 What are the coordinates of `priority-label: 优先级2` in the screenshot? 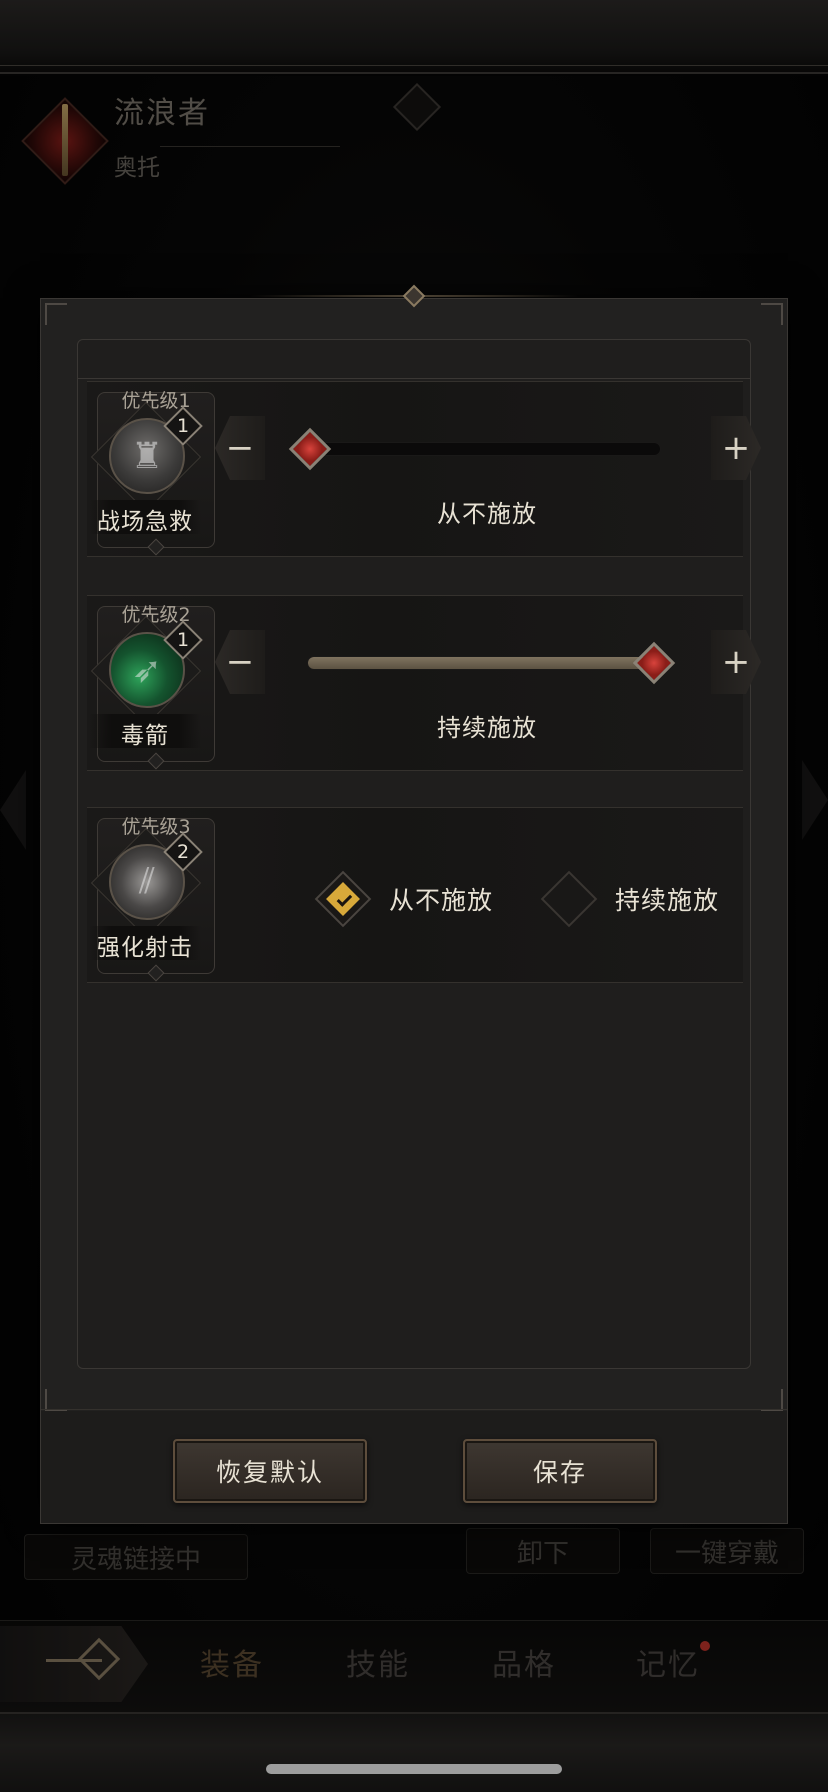 It's located at (156, 615).